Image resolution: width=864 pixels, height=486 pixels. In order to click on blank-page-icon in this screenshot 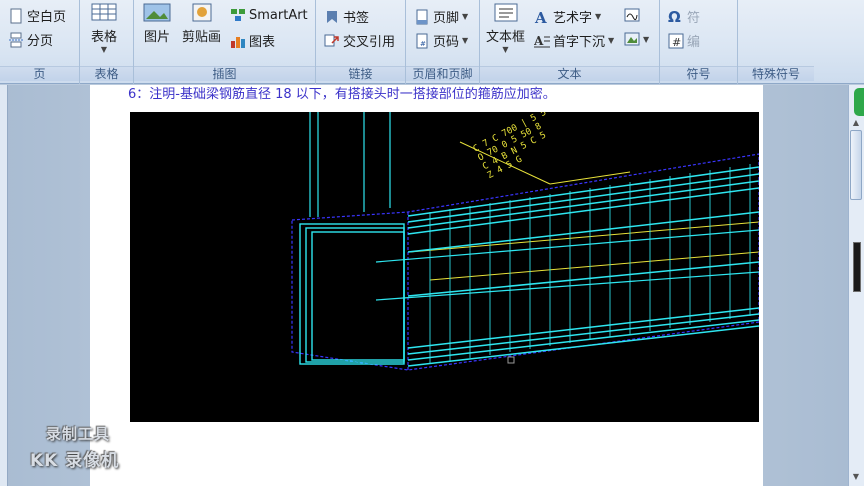, I will do `click(16, 15)`.